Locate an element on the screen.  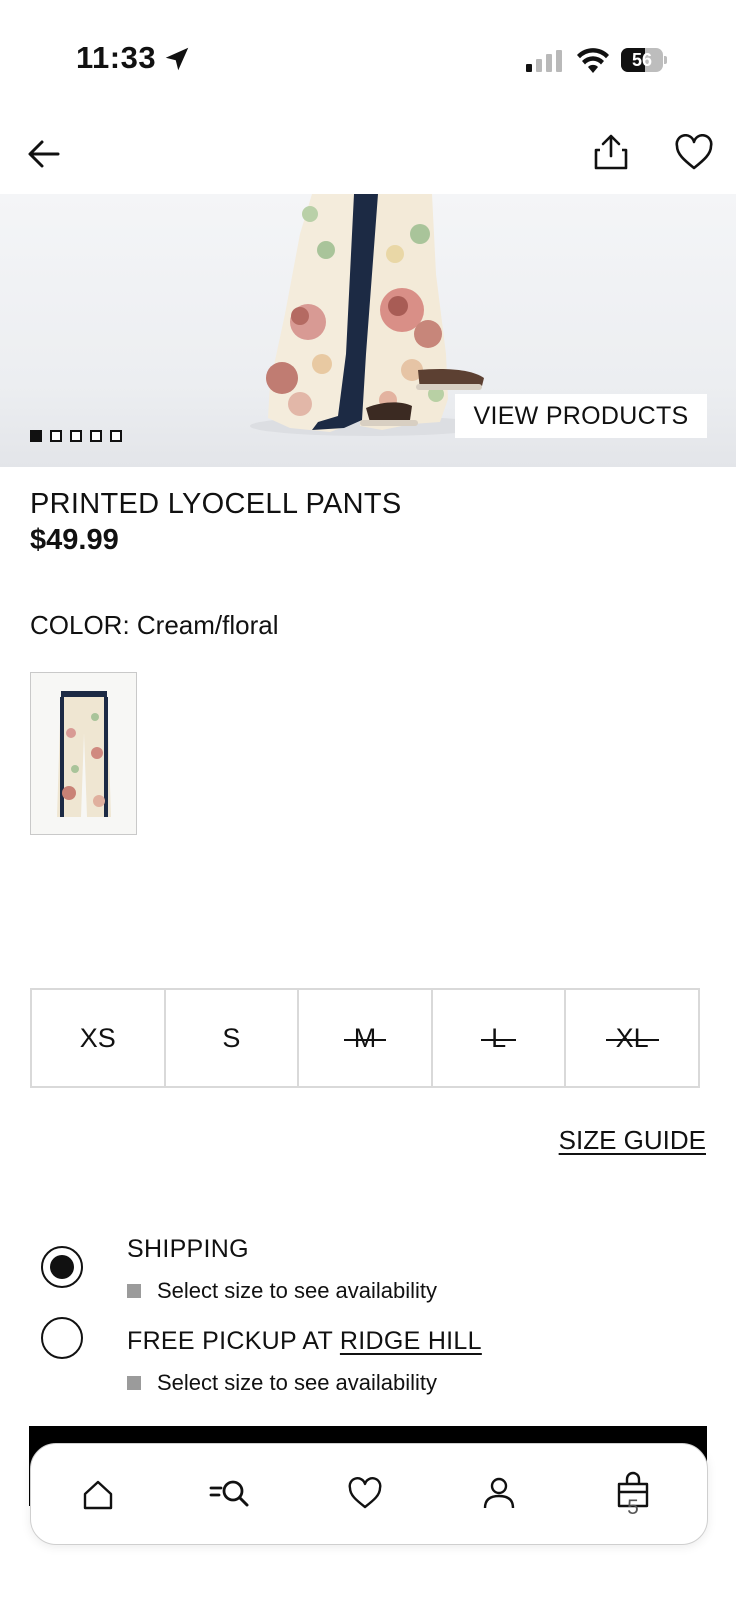
size-option-xl: XL is located at coordinates (632, 1038).